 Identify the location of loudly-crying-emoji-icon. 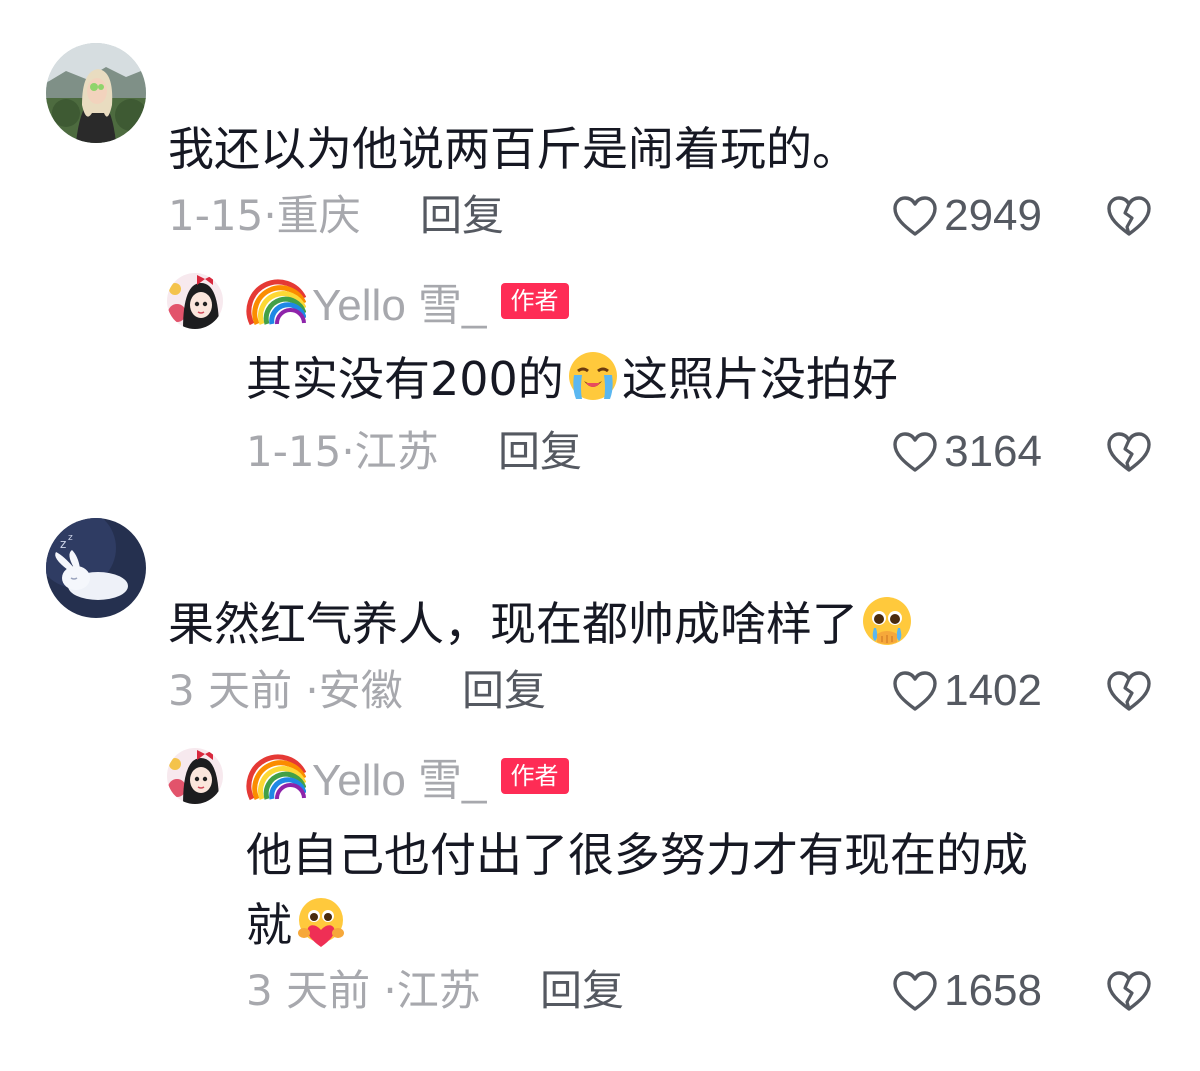
(593, 376).